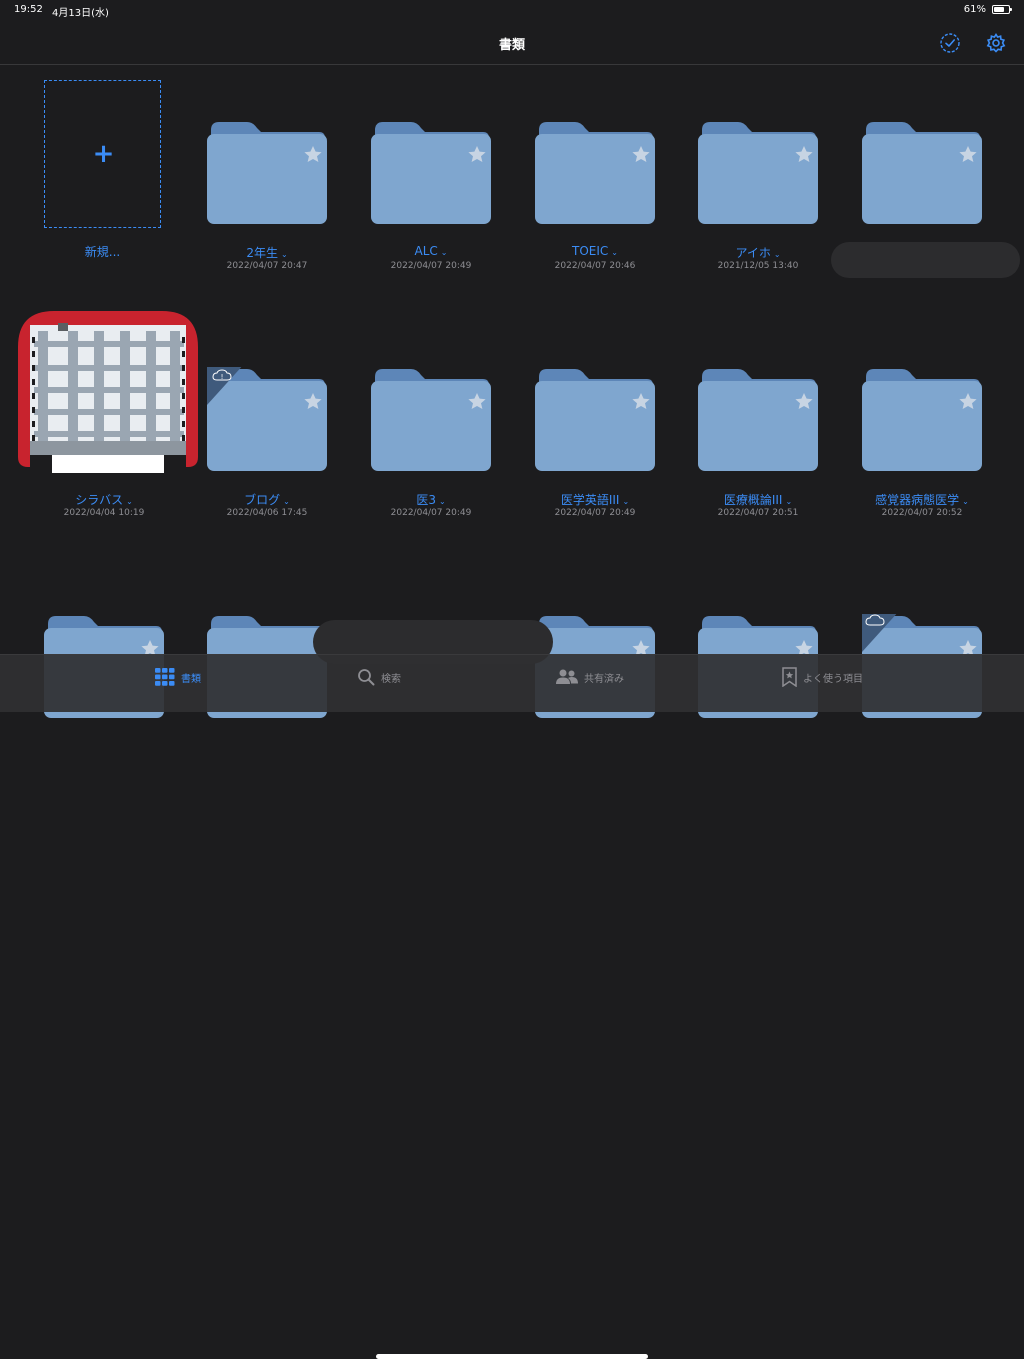  I want to click on folder-name: ブログ ⌄, so click(267, 500).